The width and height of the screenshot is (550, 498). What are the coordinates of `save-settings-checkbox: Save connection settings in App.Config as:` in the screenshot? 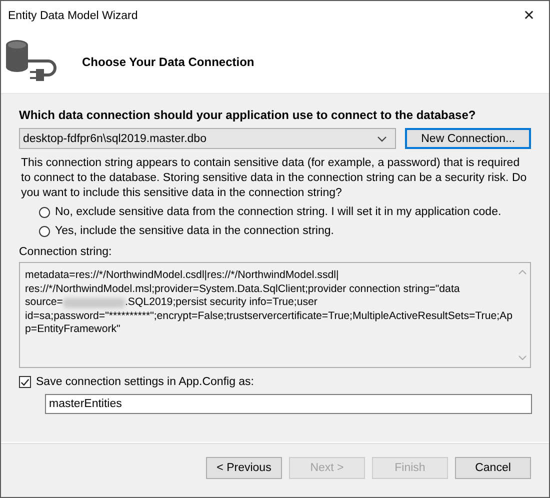 It's located at (275, 382).